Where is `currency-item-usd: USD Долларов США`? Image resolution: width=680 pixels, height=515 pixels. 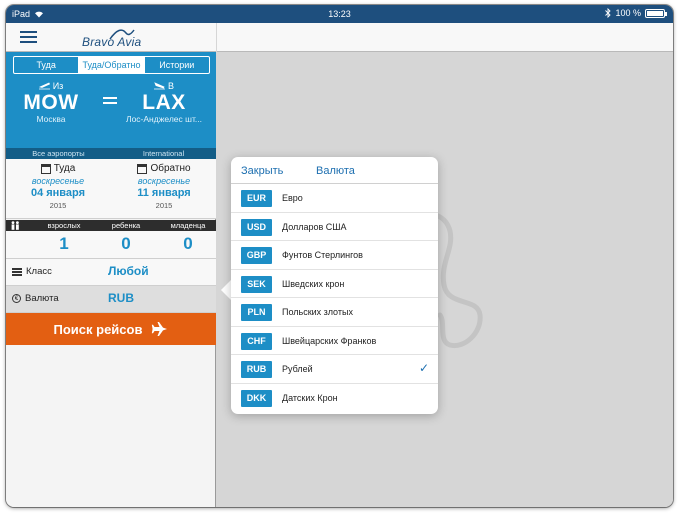 currency-item-usd: USD Долларов США is located at coordinates (334, 227).